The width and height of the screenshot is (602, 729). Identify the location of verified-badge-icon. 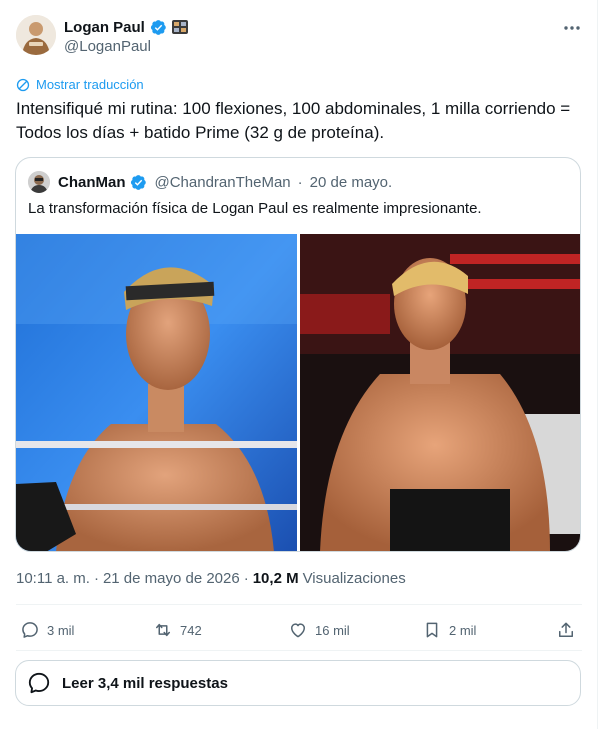
(158, 27).